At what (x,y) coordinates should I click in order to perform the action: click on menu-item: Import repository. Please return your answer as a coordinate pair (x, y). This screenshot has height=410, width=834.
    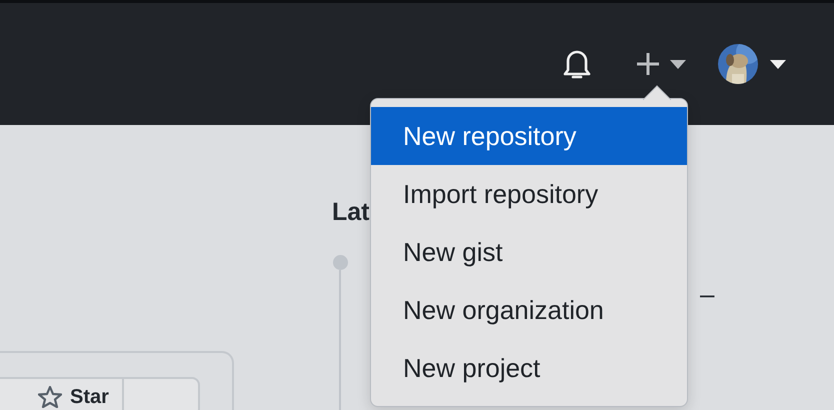
    Looking at the image, I should click on (529, 194).